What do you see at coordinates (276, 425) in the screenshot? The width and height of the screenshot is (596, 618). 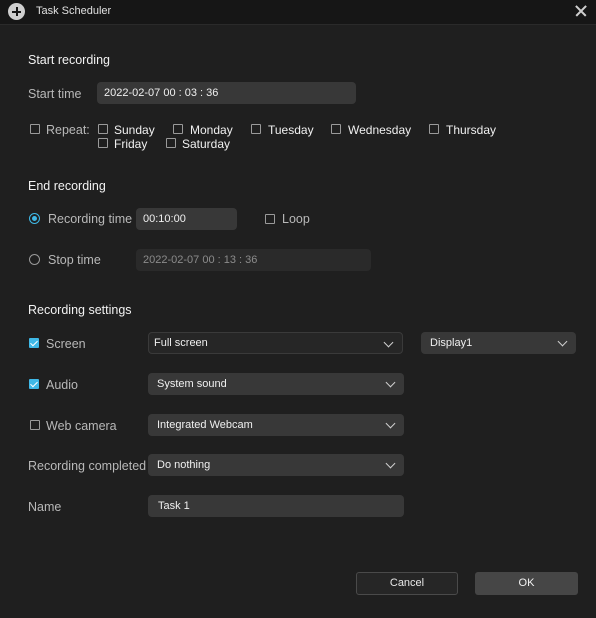 I see `webcam-source-select: Integrated Webcam` at bounding box center [276, 425].